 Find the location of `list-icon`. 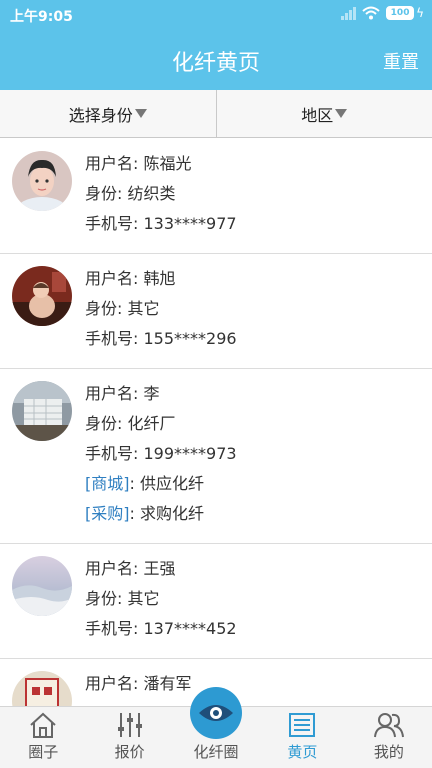

list-icon is located at coordinates (302, 725).